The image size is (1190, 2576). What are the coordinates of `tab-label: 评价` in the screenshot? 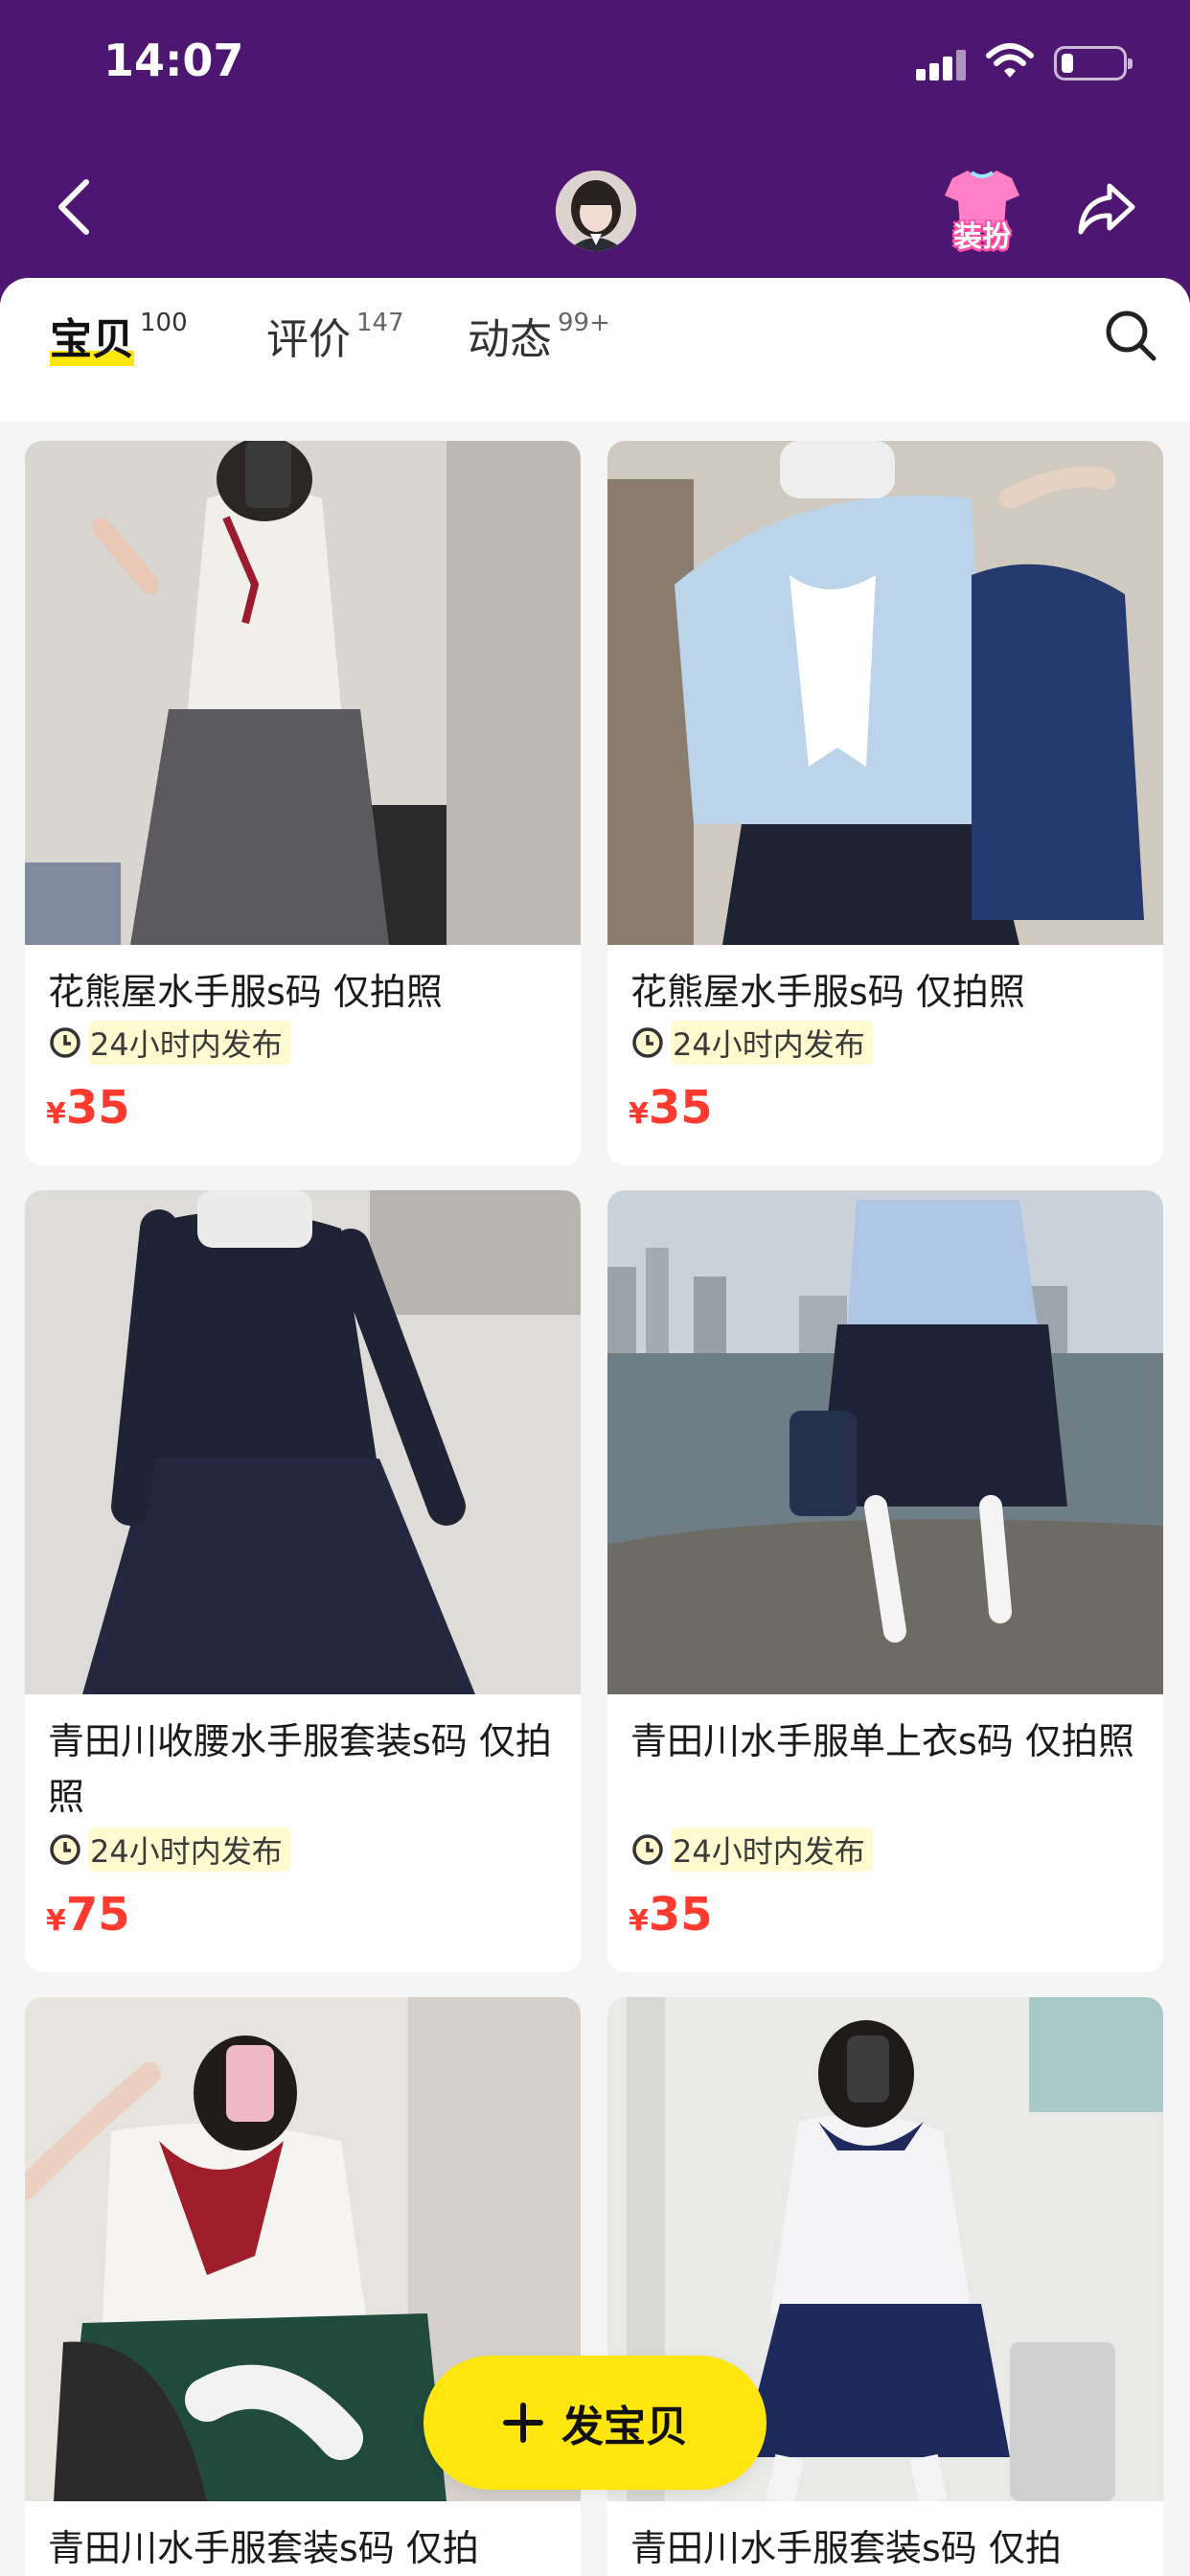 It's located at (309, 339).